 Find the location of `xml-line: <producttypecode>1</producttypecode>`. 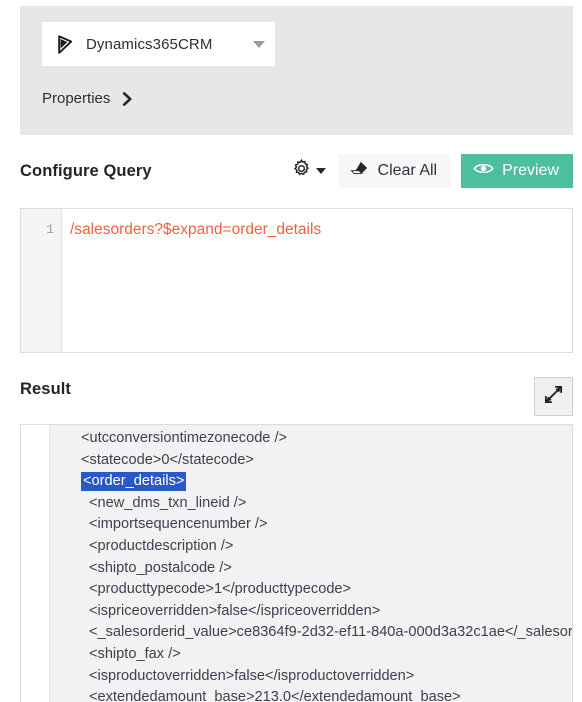

xml-line: <producttypecode>1</producttypecode> is located at coordinates (311, 590).